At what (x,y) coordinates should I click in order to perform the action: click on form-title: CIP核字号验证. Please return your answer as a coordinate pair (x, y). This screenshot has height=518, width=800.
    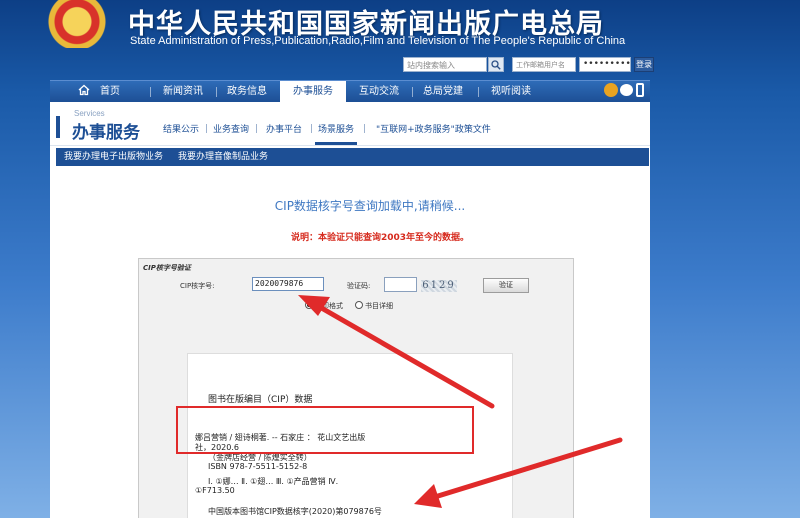
    Looking at the image, I should click on (167, 268).